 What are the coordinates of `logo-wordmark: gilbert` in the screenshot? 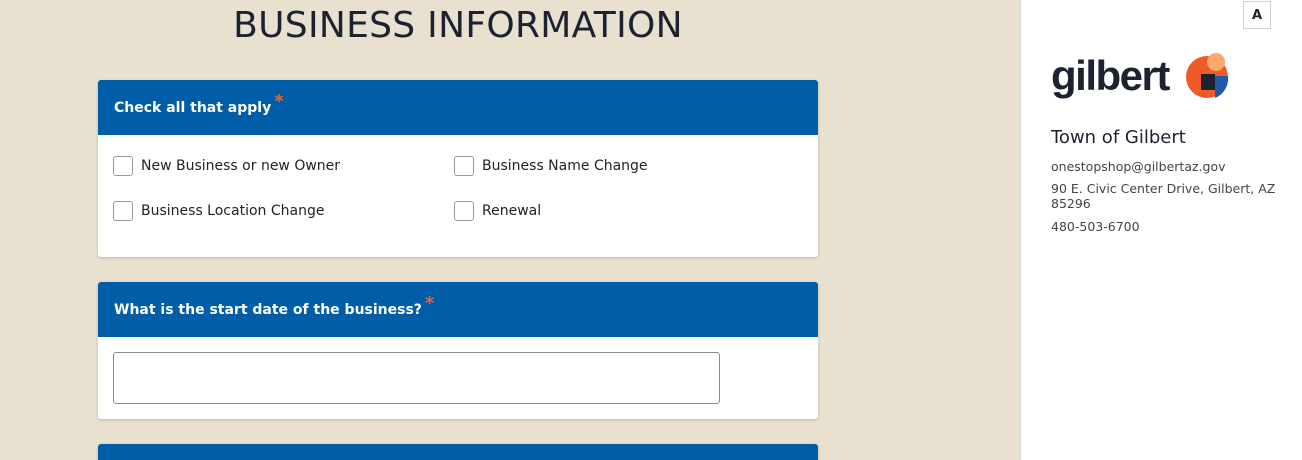 It's located at (1110, 75).